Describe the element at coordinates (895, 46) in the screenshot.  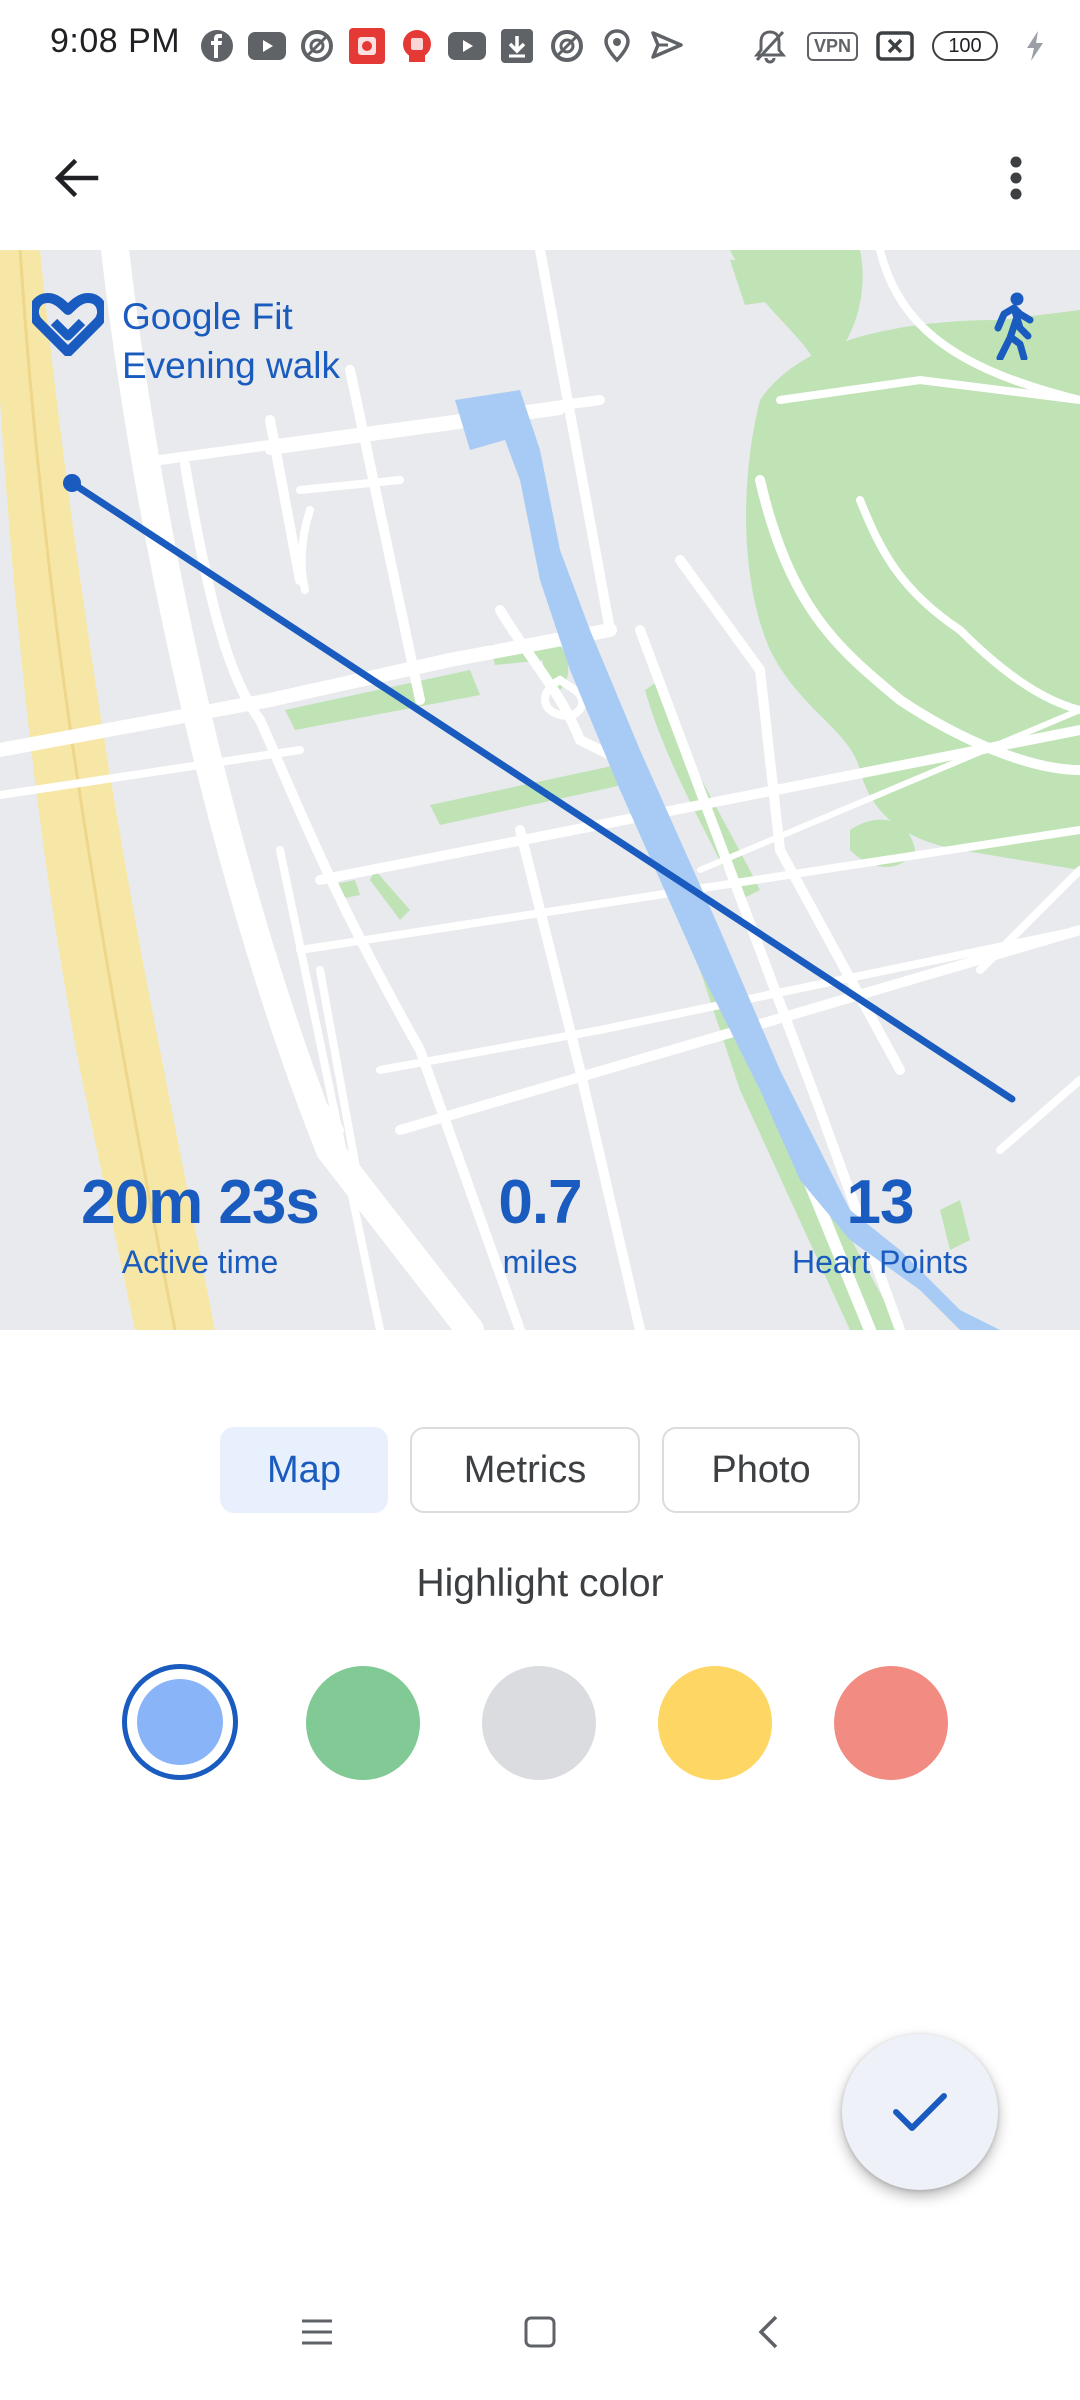
I see `sim-off-icon` at that location.